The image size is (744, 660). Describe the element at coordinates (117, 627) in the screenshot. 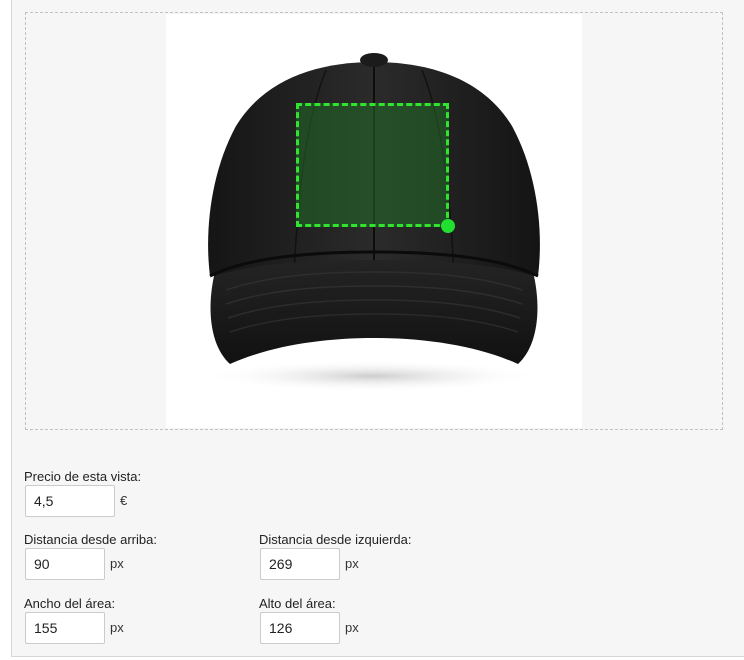

I see `area-width-unit: px` at that location.